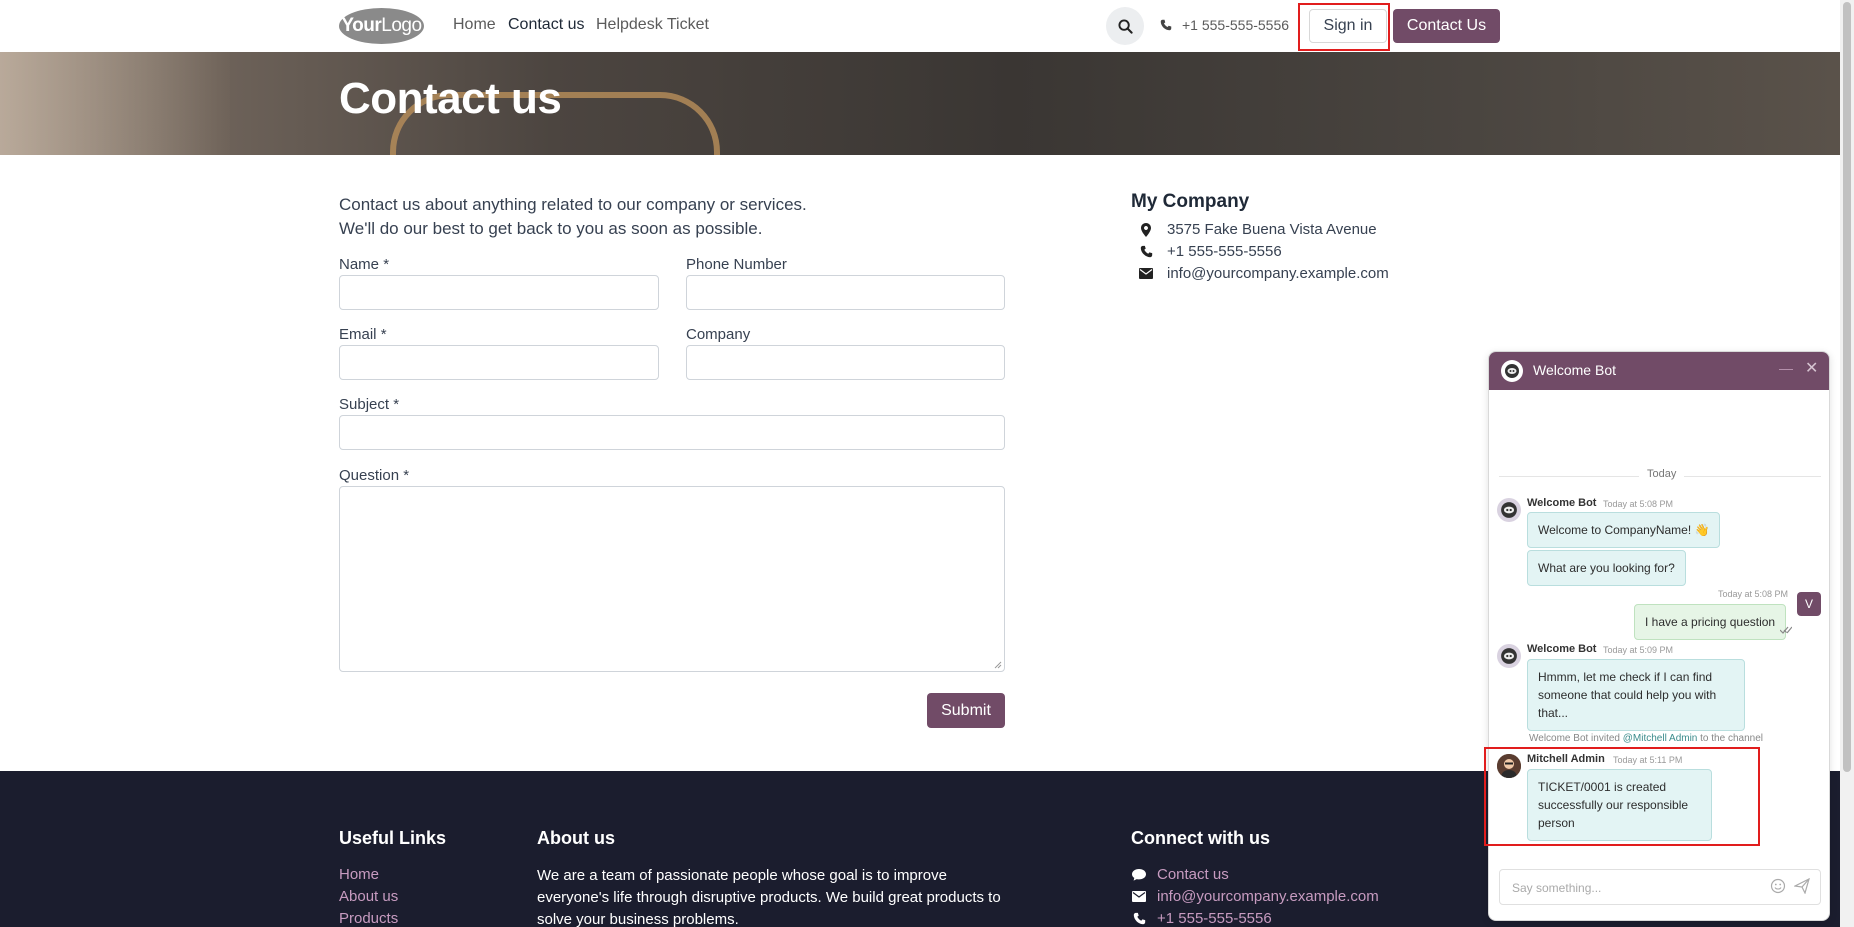 This screenshot has height=927, width=1854. Describe the element at coordinates (1606, 568) in the screenshot. I see `message-bubble: What are you looking for?` at that location.